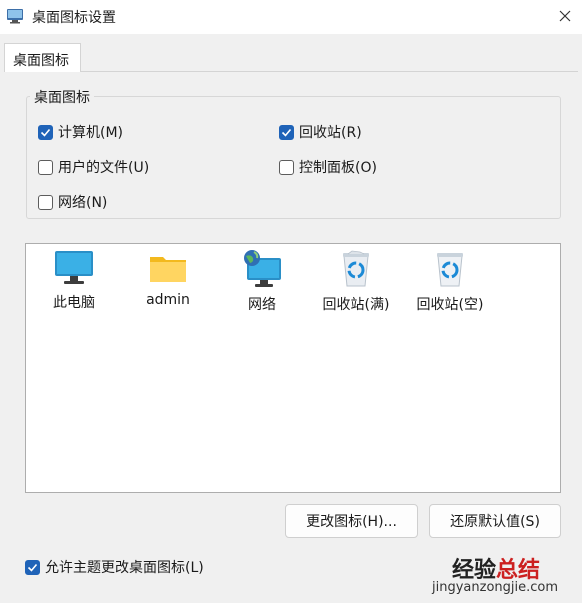  Describe the element at coordinates (168, 269) in the screenshot. I see `folder-icon` at that location.